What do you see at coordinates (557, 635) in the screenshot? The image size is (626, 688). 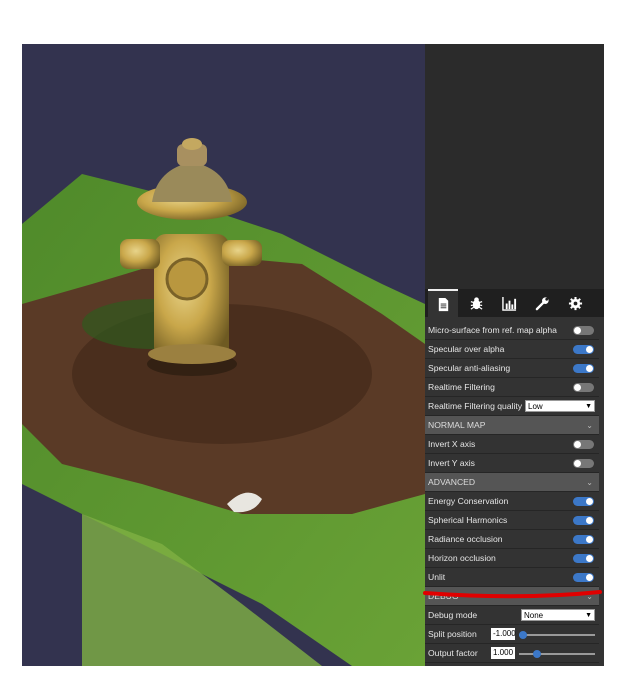 I see `split-position-slider` at bounding box center [557, 635].